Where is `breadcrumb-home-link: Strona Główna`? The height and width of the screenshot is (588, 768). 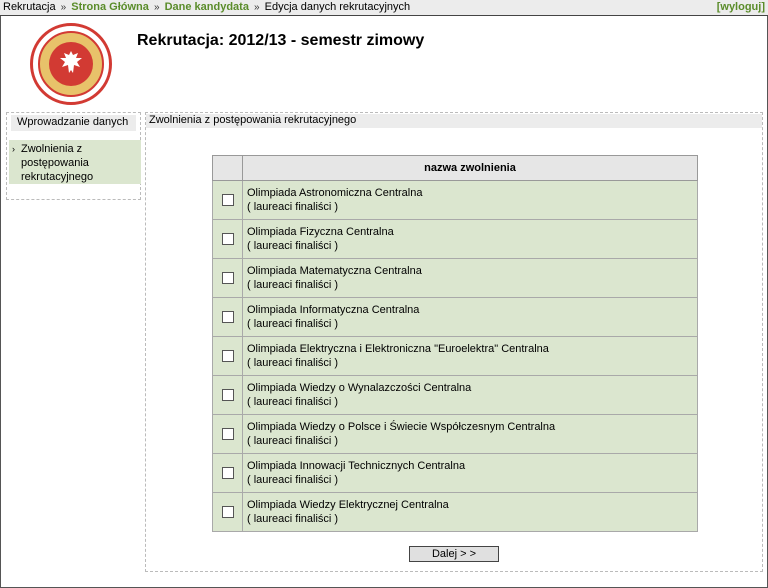
breadcrumb-home-link: Strona Główna is located at coordinates (110, 7).